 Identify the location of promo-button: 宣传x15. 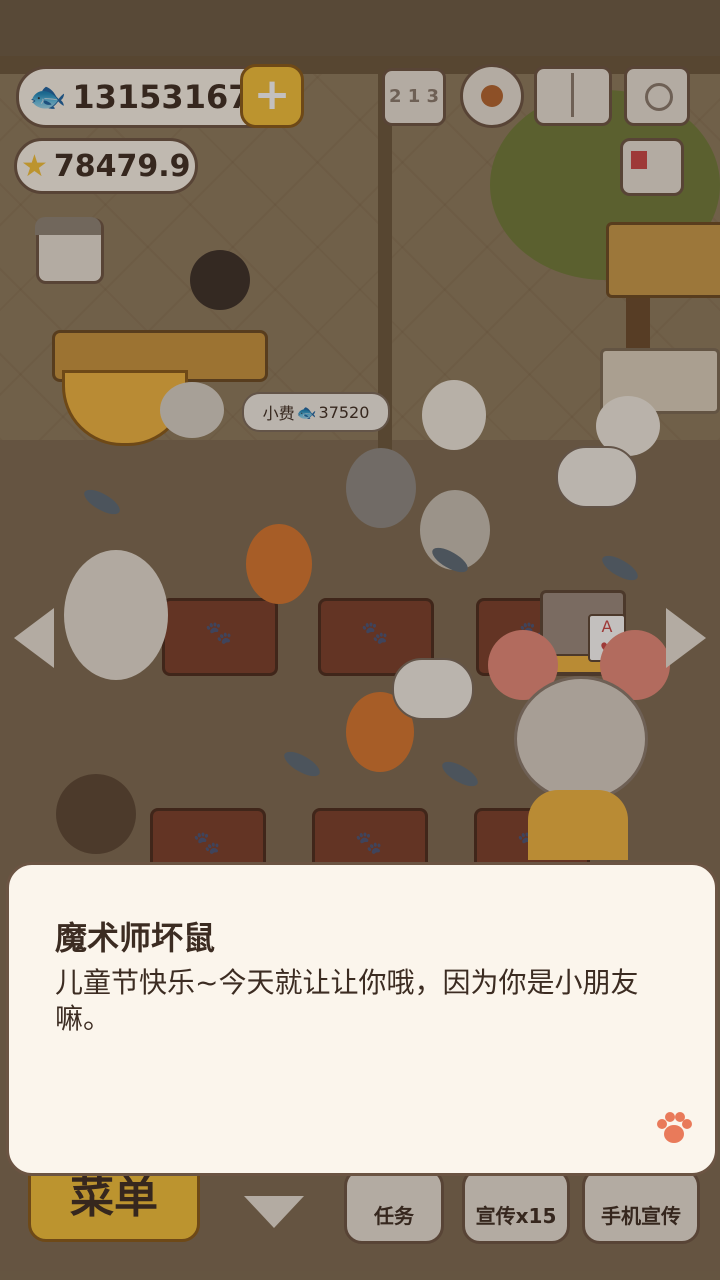
(516, 1206).